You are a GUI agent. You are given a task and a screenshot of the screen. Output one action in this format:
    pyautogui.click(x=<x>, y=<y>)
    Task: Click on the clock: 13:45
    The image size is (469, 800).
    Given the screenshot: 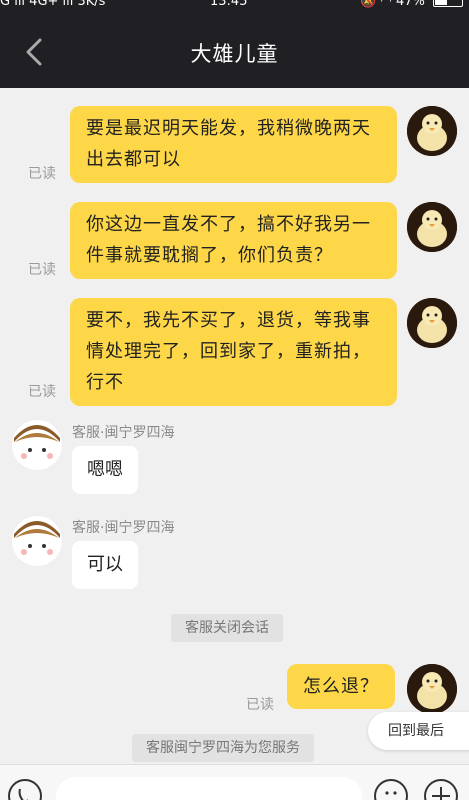 What is the action you would take?
    pyautogui.click(x=229, y=4)
    